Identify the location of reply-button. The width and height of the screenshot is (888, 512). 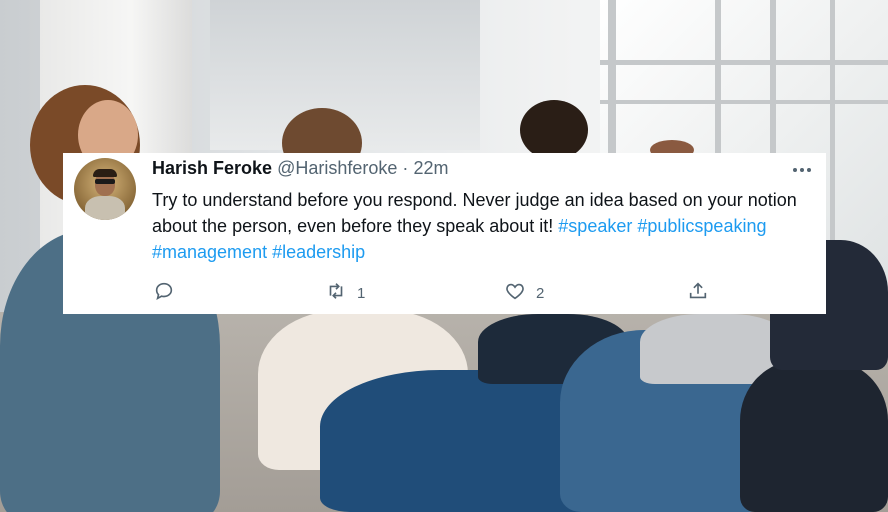
(169, 293).